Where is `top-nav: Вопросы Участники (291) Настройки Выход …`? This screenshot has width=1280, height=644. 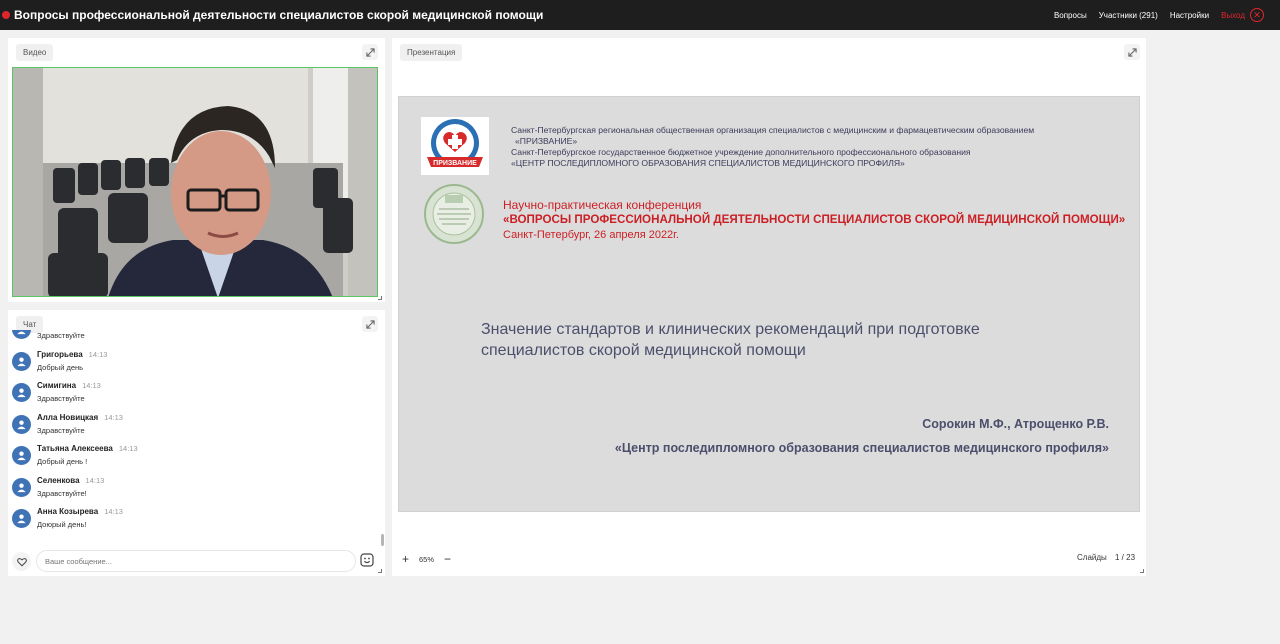 top-nav: Вопросы Участники (291) Настройки Выход … is located at coordinates (1159, 15).